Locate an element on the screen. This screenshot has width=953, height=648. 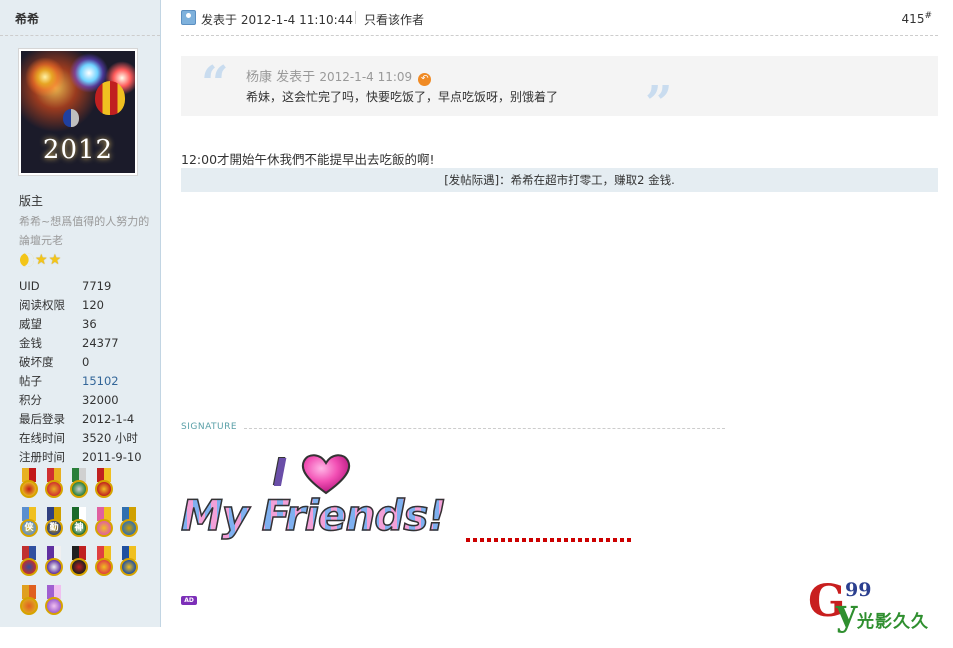
watermark-y: y is located at coordinates (846, 613).